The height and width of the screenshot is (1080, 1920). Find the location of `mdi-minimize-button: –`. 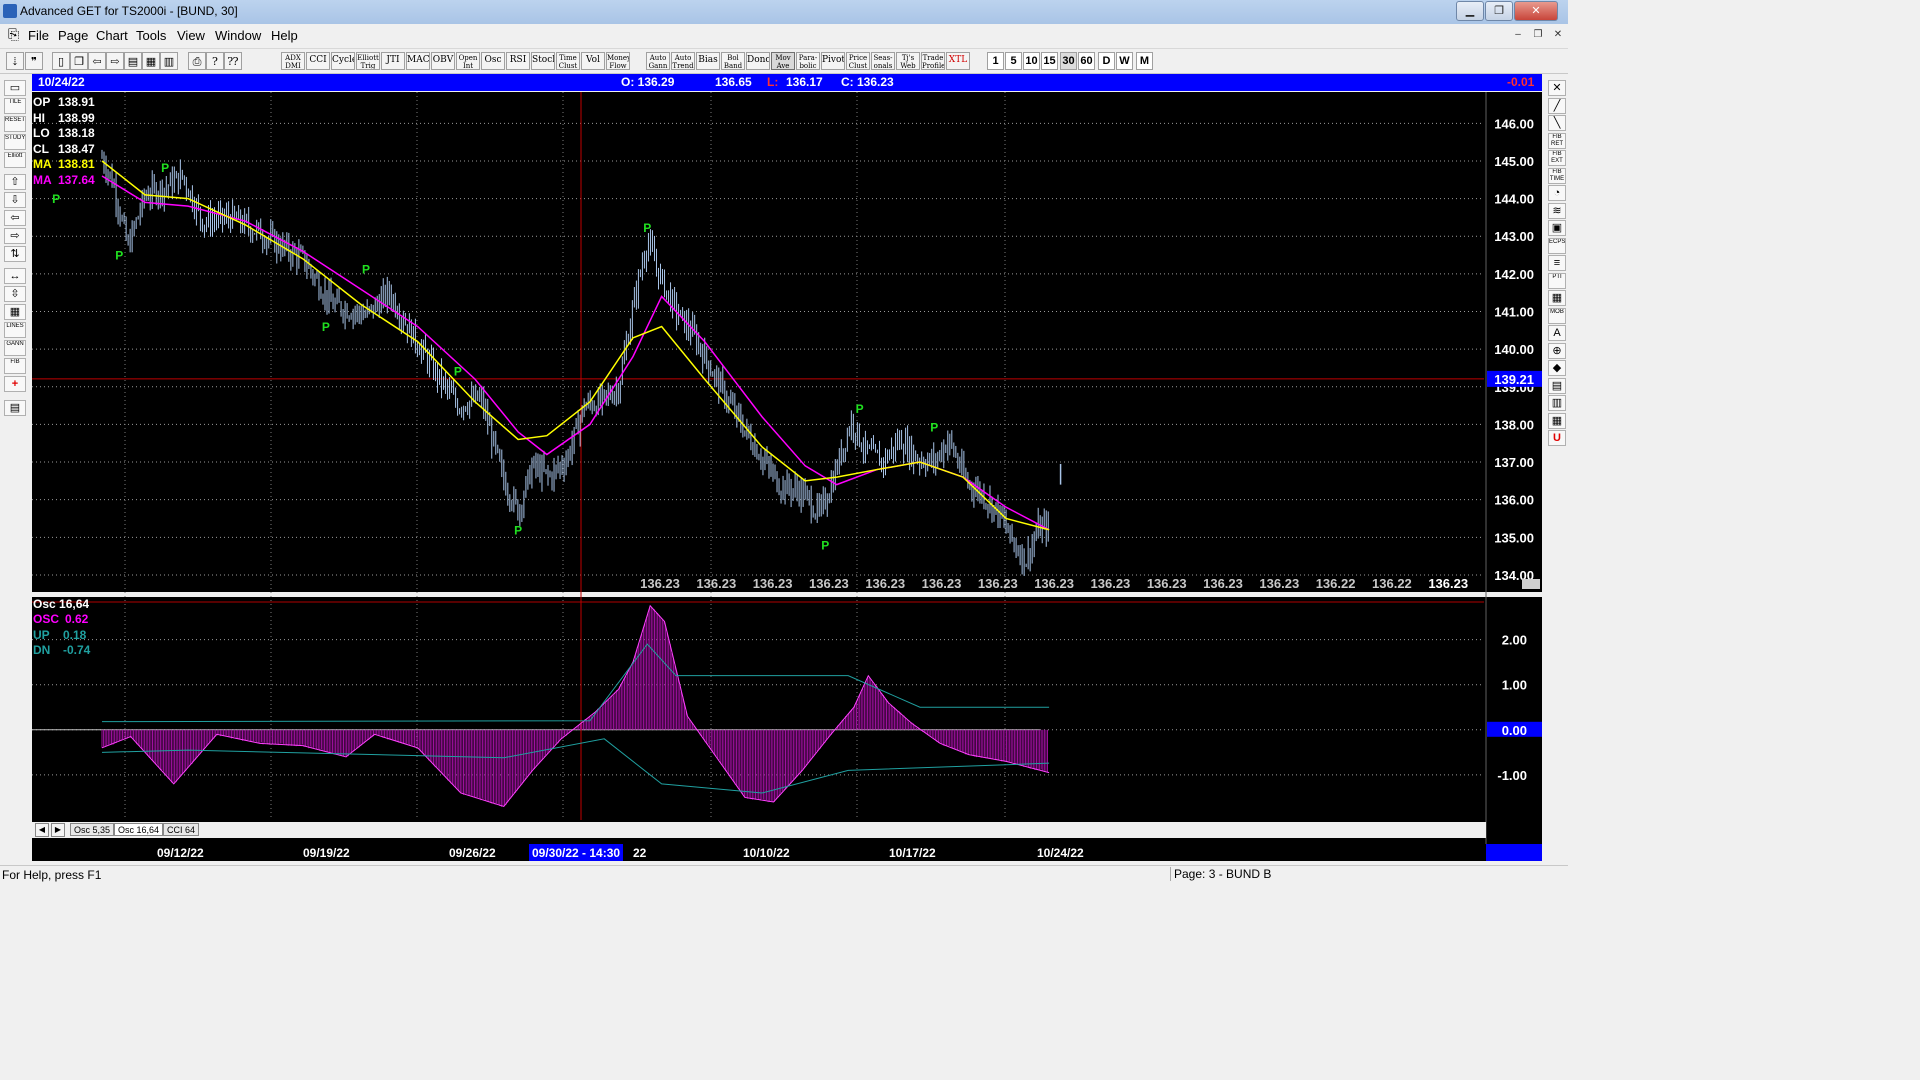

mdi-minimize-button: – is located at coordinates (1518, 35).